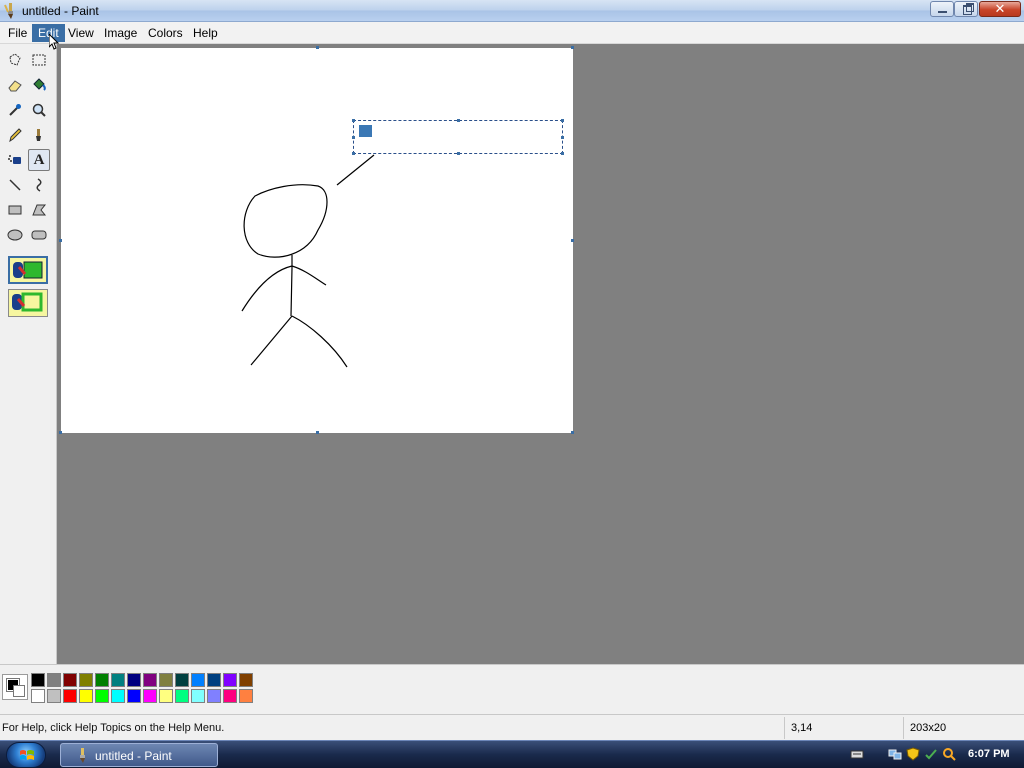 This screenshot has height=768, width=1024. I want to click on free-form-select-icon, so click(15, 60).